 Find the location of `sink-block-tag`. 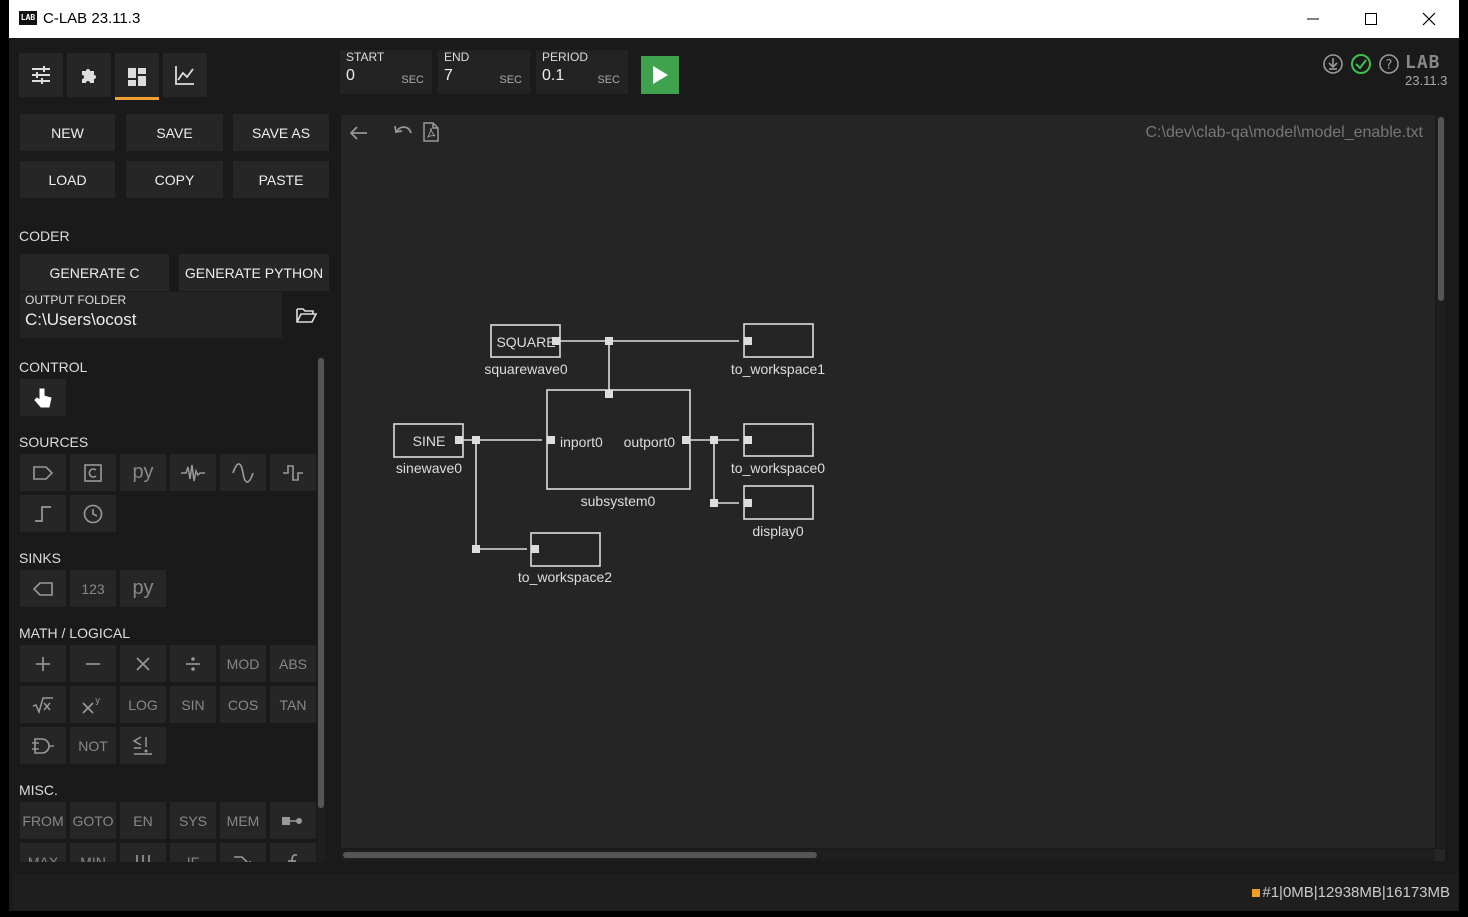

sink-block-tag is located at coordinates (43, 588).